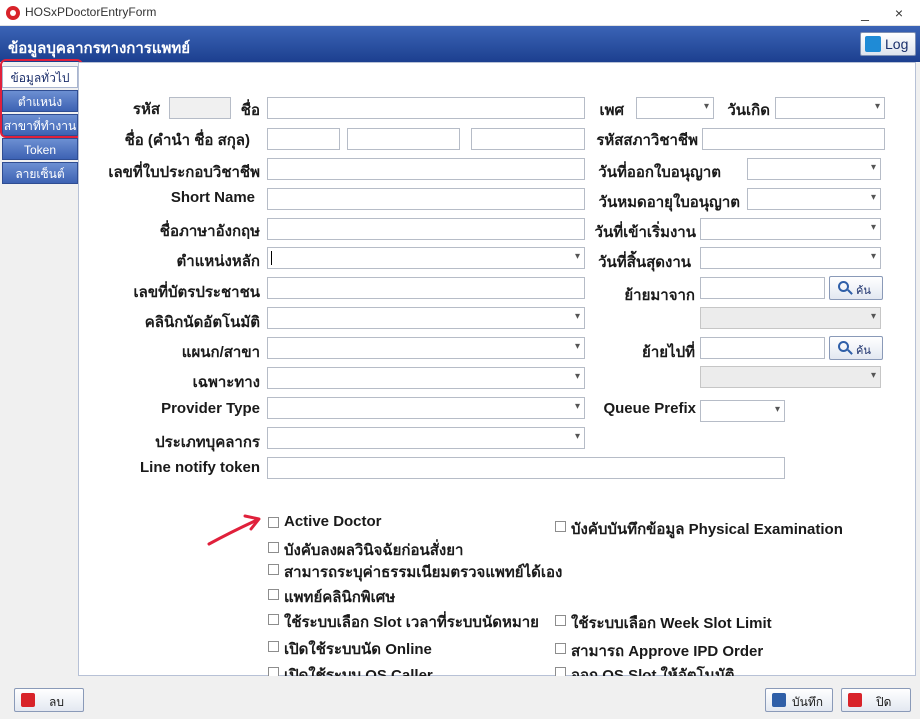  I want to click on start-date-label: วันที่เข้าเริ่มงาน, so click(645, 232).